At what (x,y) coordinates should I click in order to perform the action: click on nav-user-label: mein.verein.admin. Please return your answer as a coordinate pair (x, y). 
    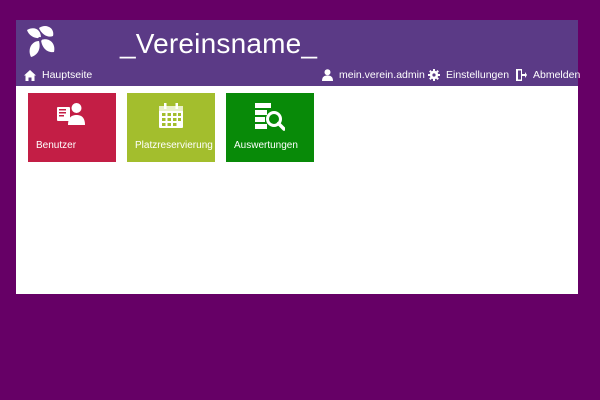
    Looking at the image, I should click on (382, 75).